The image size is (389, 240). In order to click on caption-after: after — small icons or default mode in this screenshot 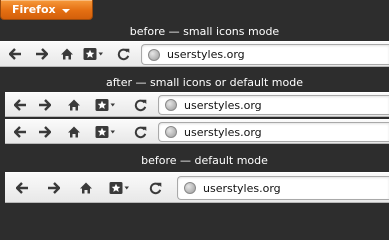, I will do `click(204, 82)`.